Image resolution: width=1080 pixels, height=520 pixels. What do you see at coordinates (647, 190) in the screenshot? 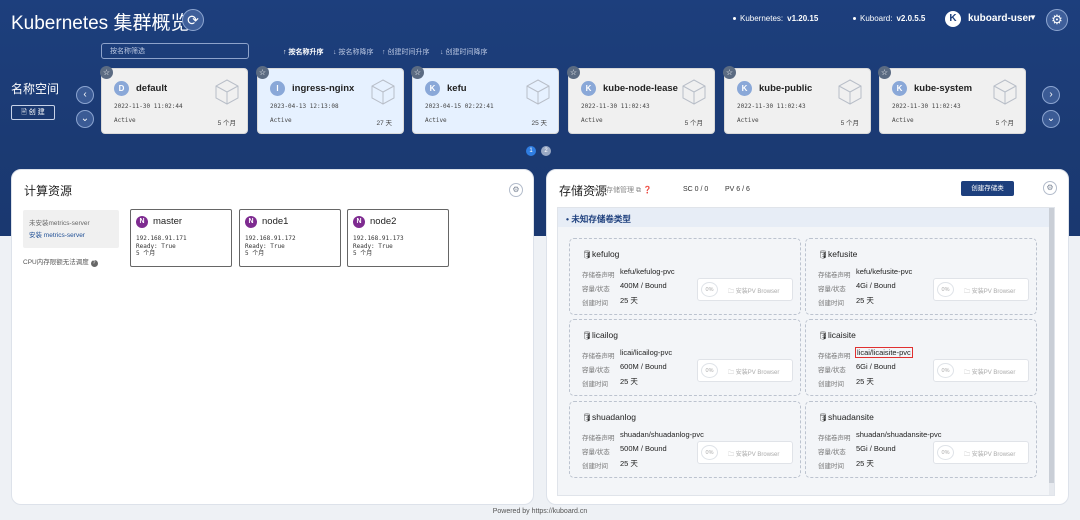
I see `help-icon: ❓` at bounding box center [647, 190].